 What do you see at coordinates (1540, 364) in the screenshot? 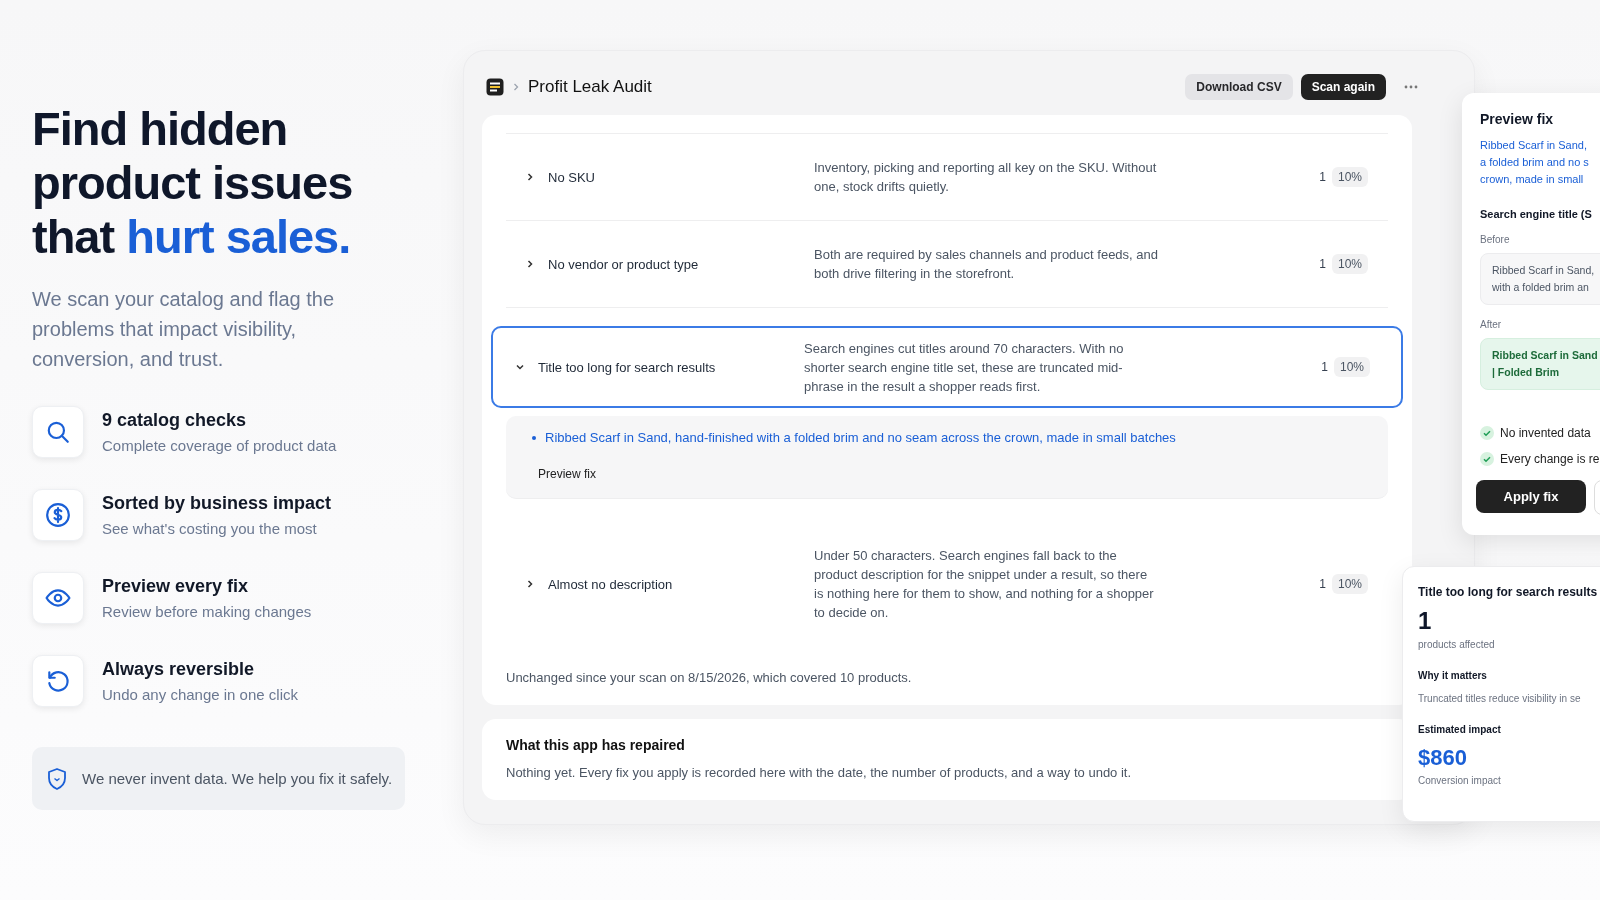
I see `after-value: Ribbed Scarf in Sand | Folded Brim` at bounding box center [1540, 364].